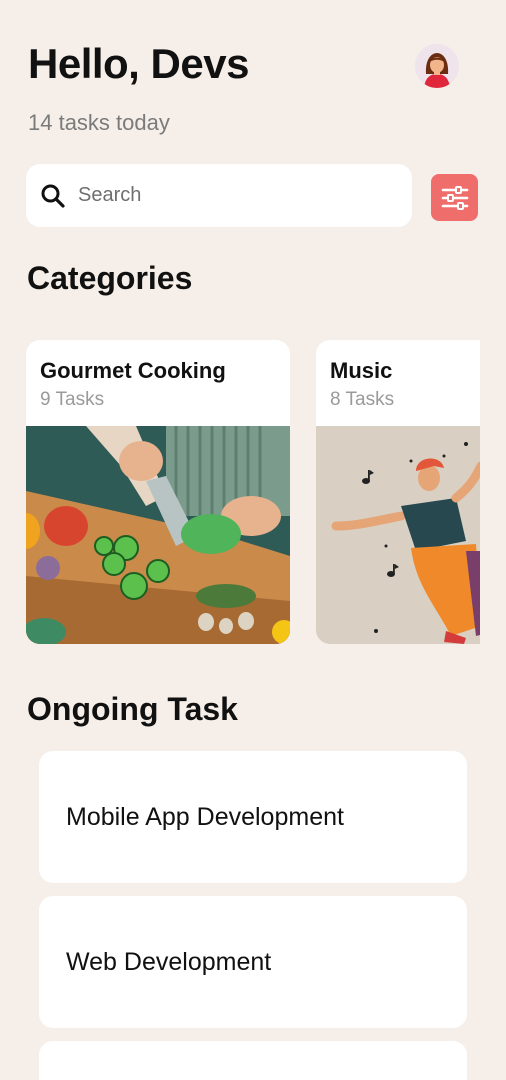  What do you see at coordinates (228, 195) in the screenshot?
I see `search-input` at bounding box center [228, 195].